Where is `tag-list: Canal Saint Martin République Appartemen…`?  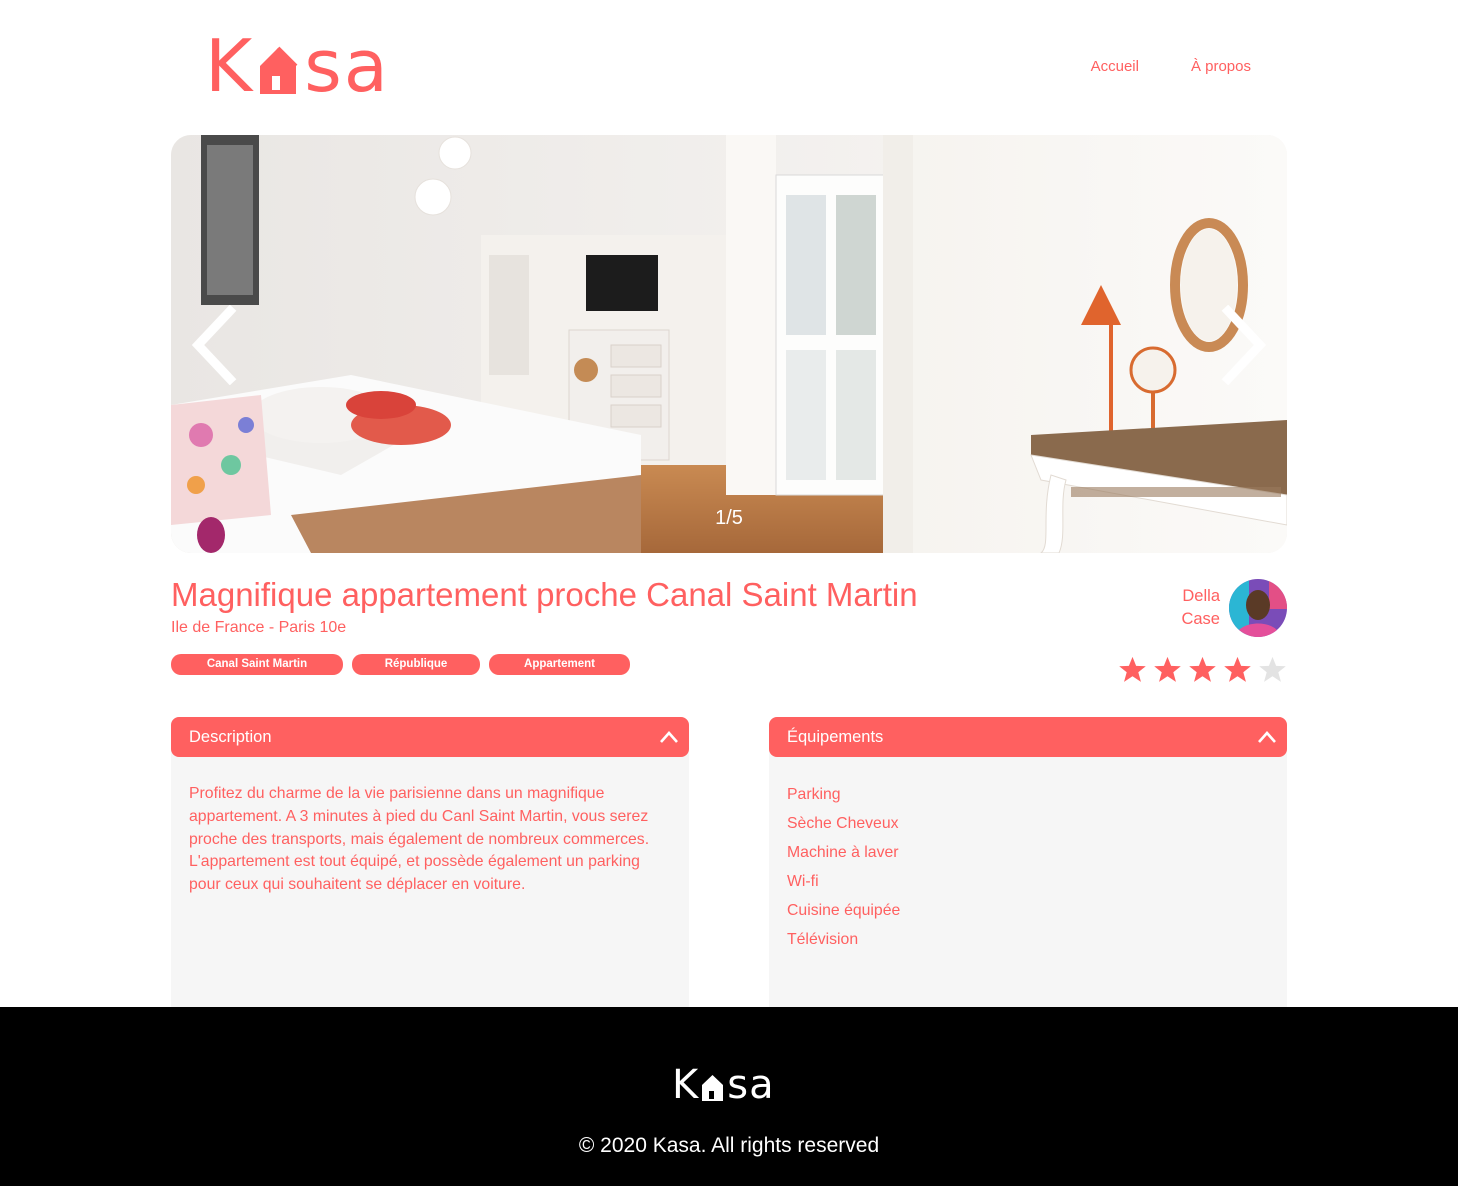 tag-list: Canal Saint Martin République Appartemen… is located at coordinates (400, 664).